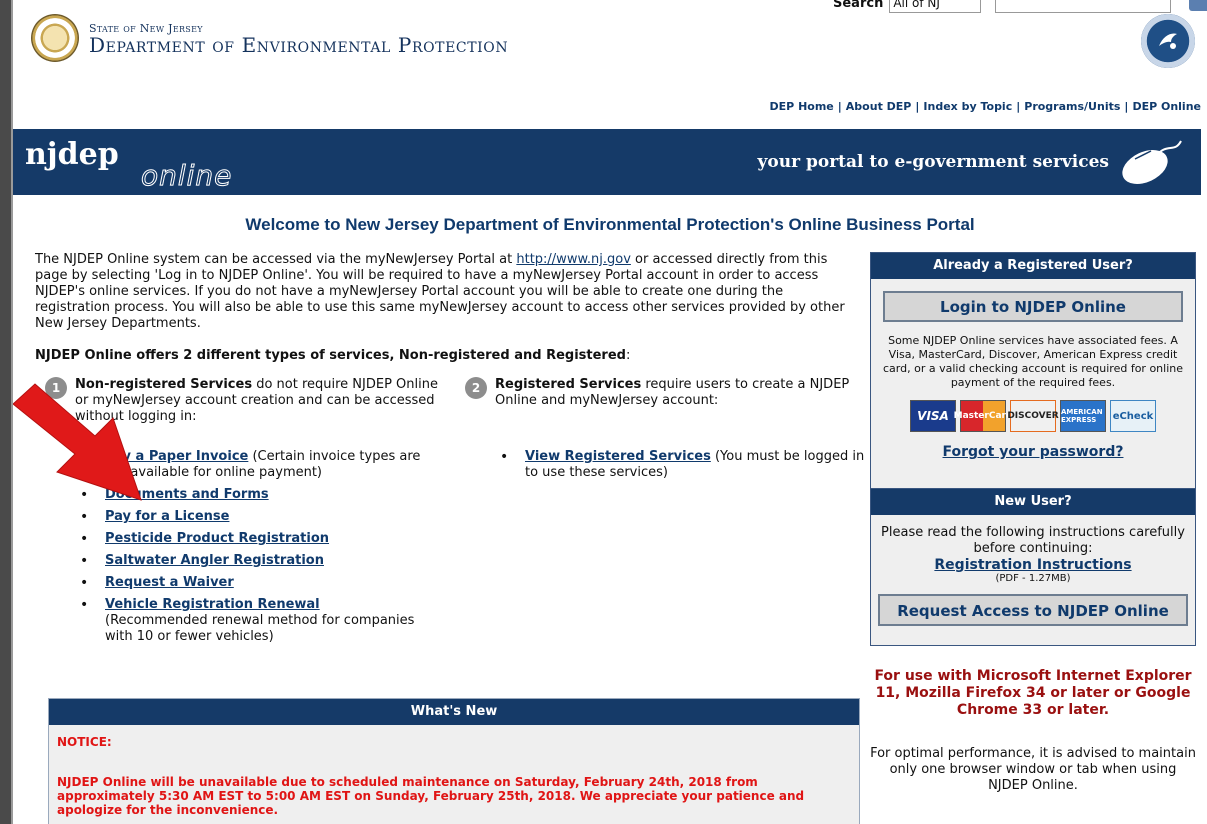 Image resolution: width=1207 pixels, height=824 pixels. Describe the element at coordinates (933, 162) in the screenshot. I see `banner-tagline: your portal to e-government services` at that location.